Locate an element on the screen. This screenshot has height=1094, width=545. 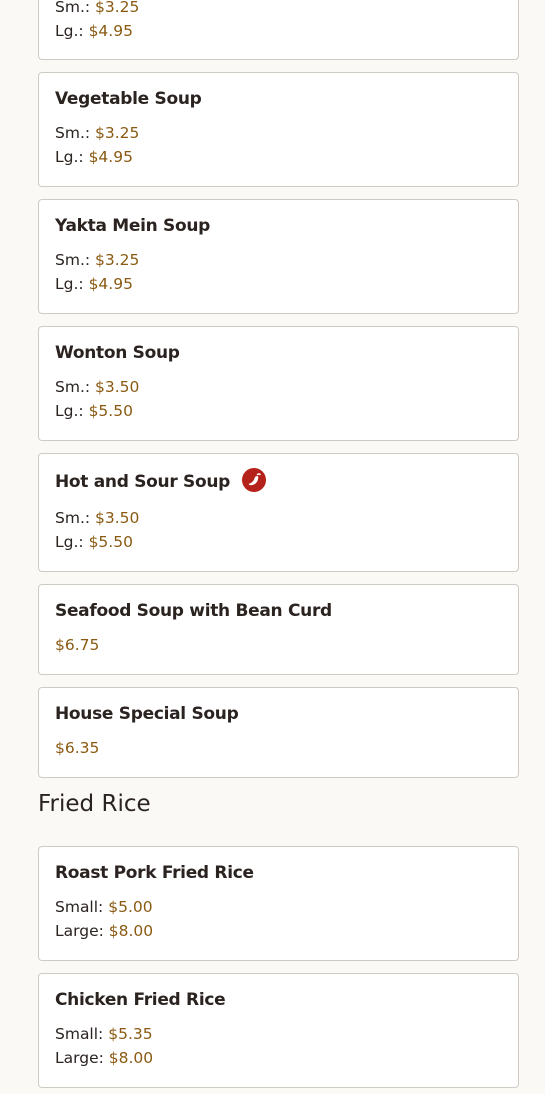
item-name: House Special Soup is located at coordinates (147, 714).